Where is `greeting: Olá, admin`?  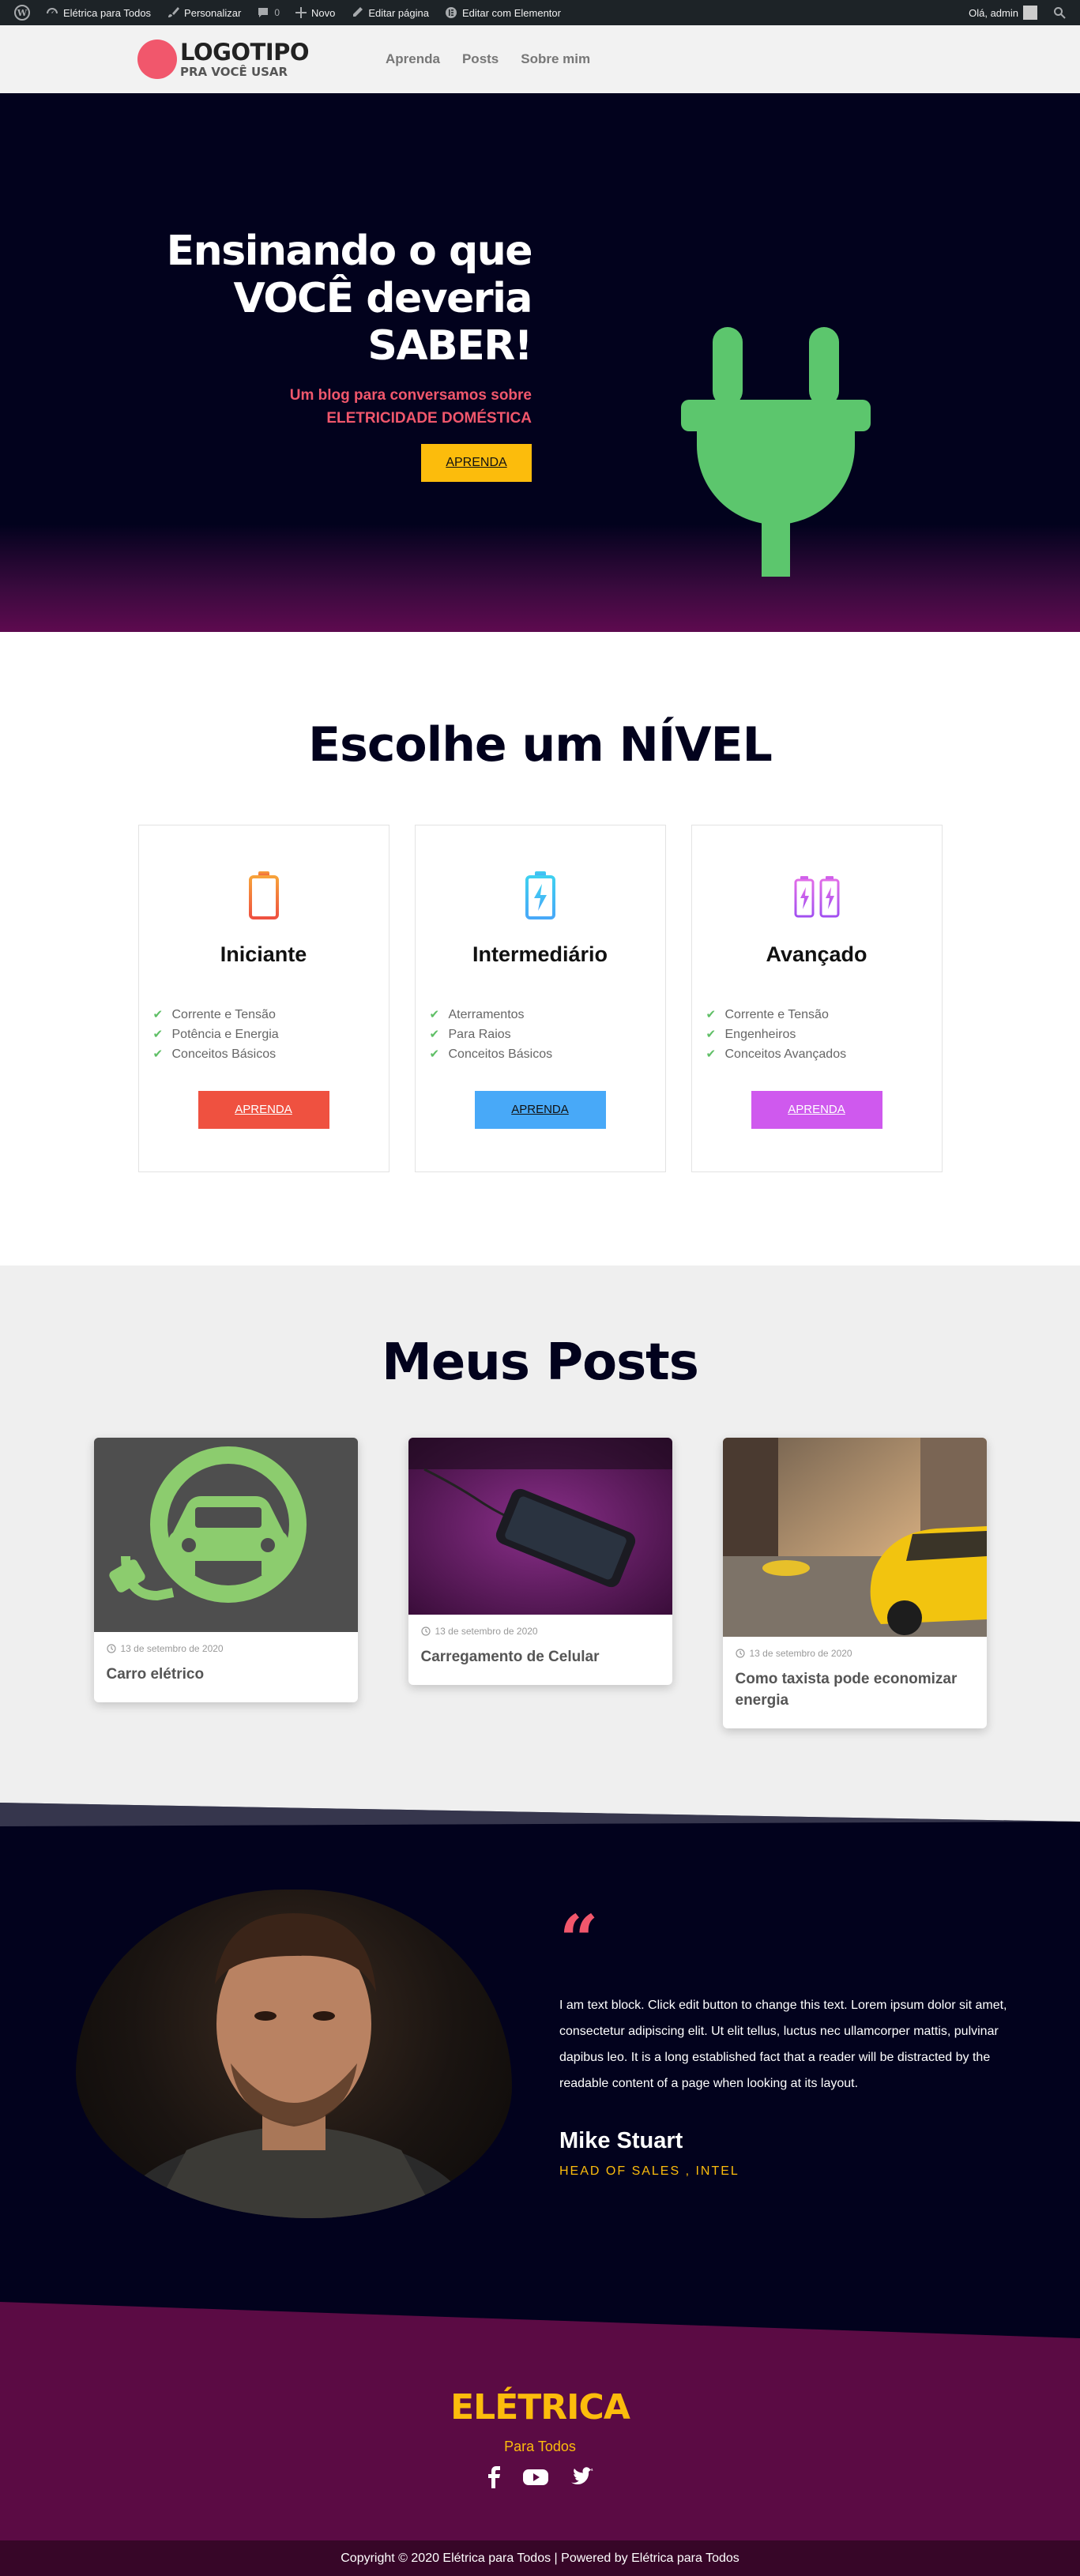 greeting: Olá, admin is located at coordinates (993, 13).